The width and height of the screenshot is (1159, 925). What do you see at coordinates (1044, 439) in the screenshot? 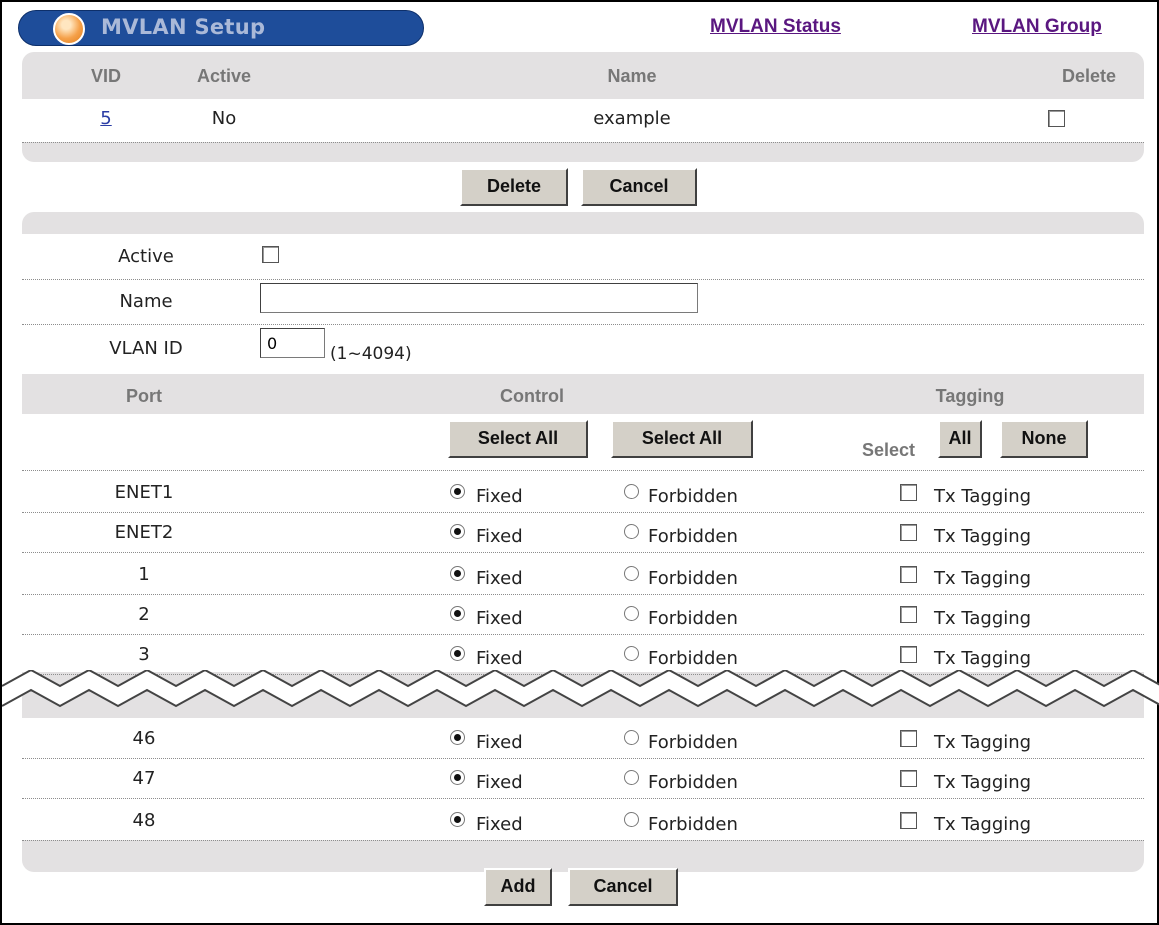
I see `tagging-none-button: None` at bounding box center [1044, 439].